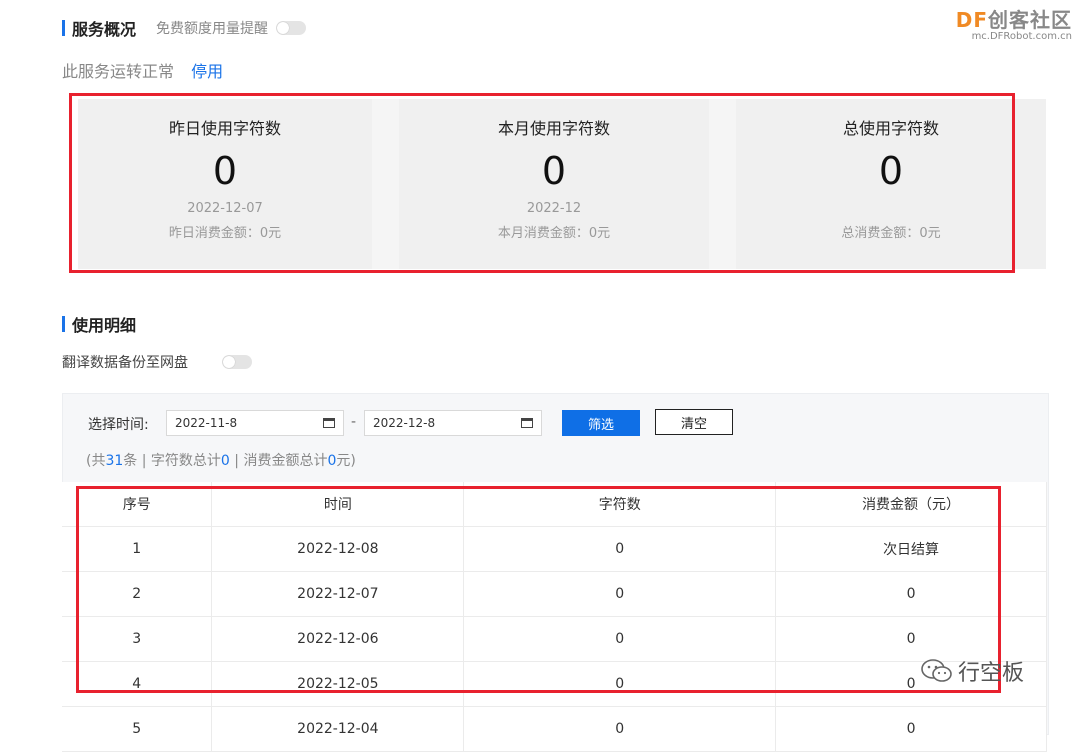 This screenshot has height=752, width=1080. What do you see at coordinates (118, 425) in the screenshot?
I see `time-label: 选择时间:` at bounding box center [118, 425].